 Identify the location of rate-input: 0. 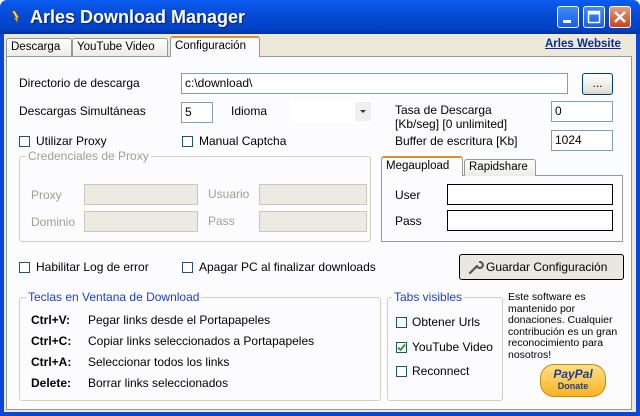
(582, 111).